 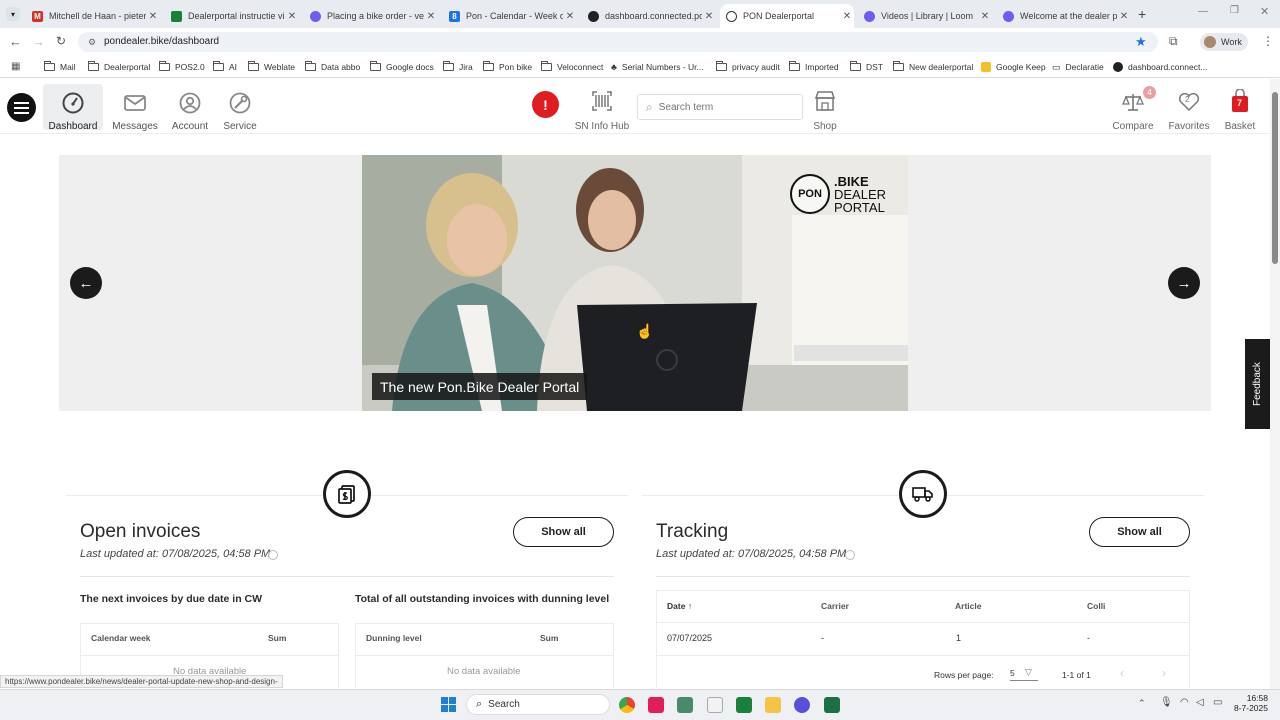 I want to click on tracking-show-all-button: Show all, so click(x=1139, y=532).